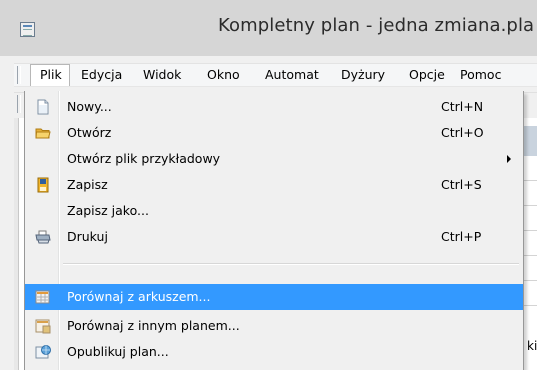 Image resolution: width=537 pixels, height=370 pixels. I want to click on app-icon, so click(27, 29).